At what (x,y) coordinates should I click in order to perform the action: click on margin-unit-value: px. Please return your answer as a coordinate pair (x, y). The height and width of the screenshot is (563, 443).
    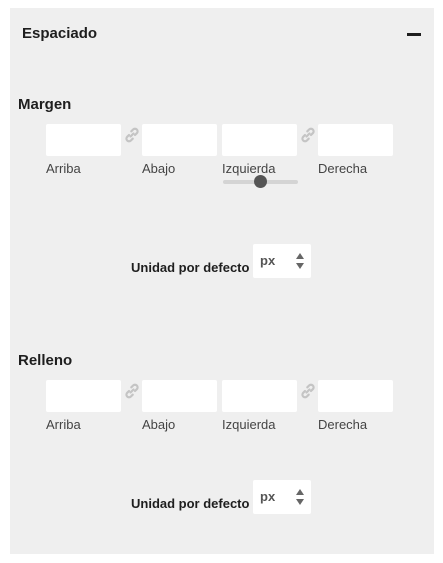
    Looking at the image, I should click on (268, 260).